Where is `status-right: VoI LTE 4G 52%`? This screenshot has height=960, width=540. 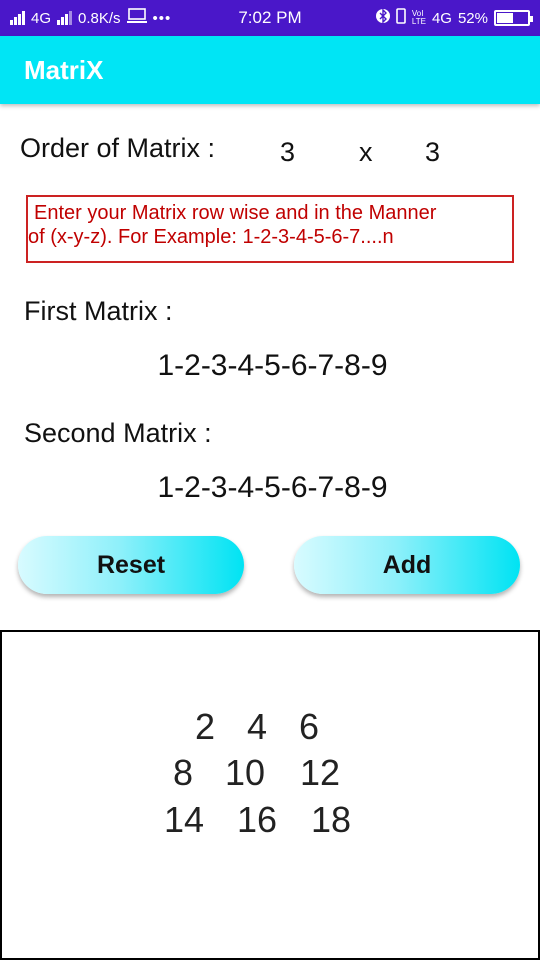 status-right: VoI LTE 4G 52% is located at coordinates (454, 18).